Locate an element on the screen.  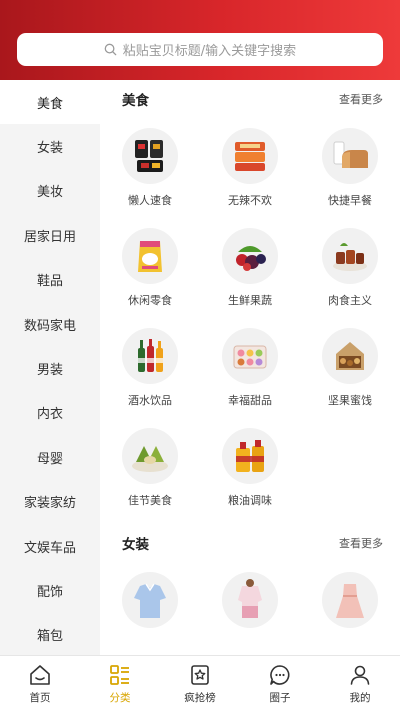
subcategory-item: 坚果蜜饯 is located at coordinates (350, 368).